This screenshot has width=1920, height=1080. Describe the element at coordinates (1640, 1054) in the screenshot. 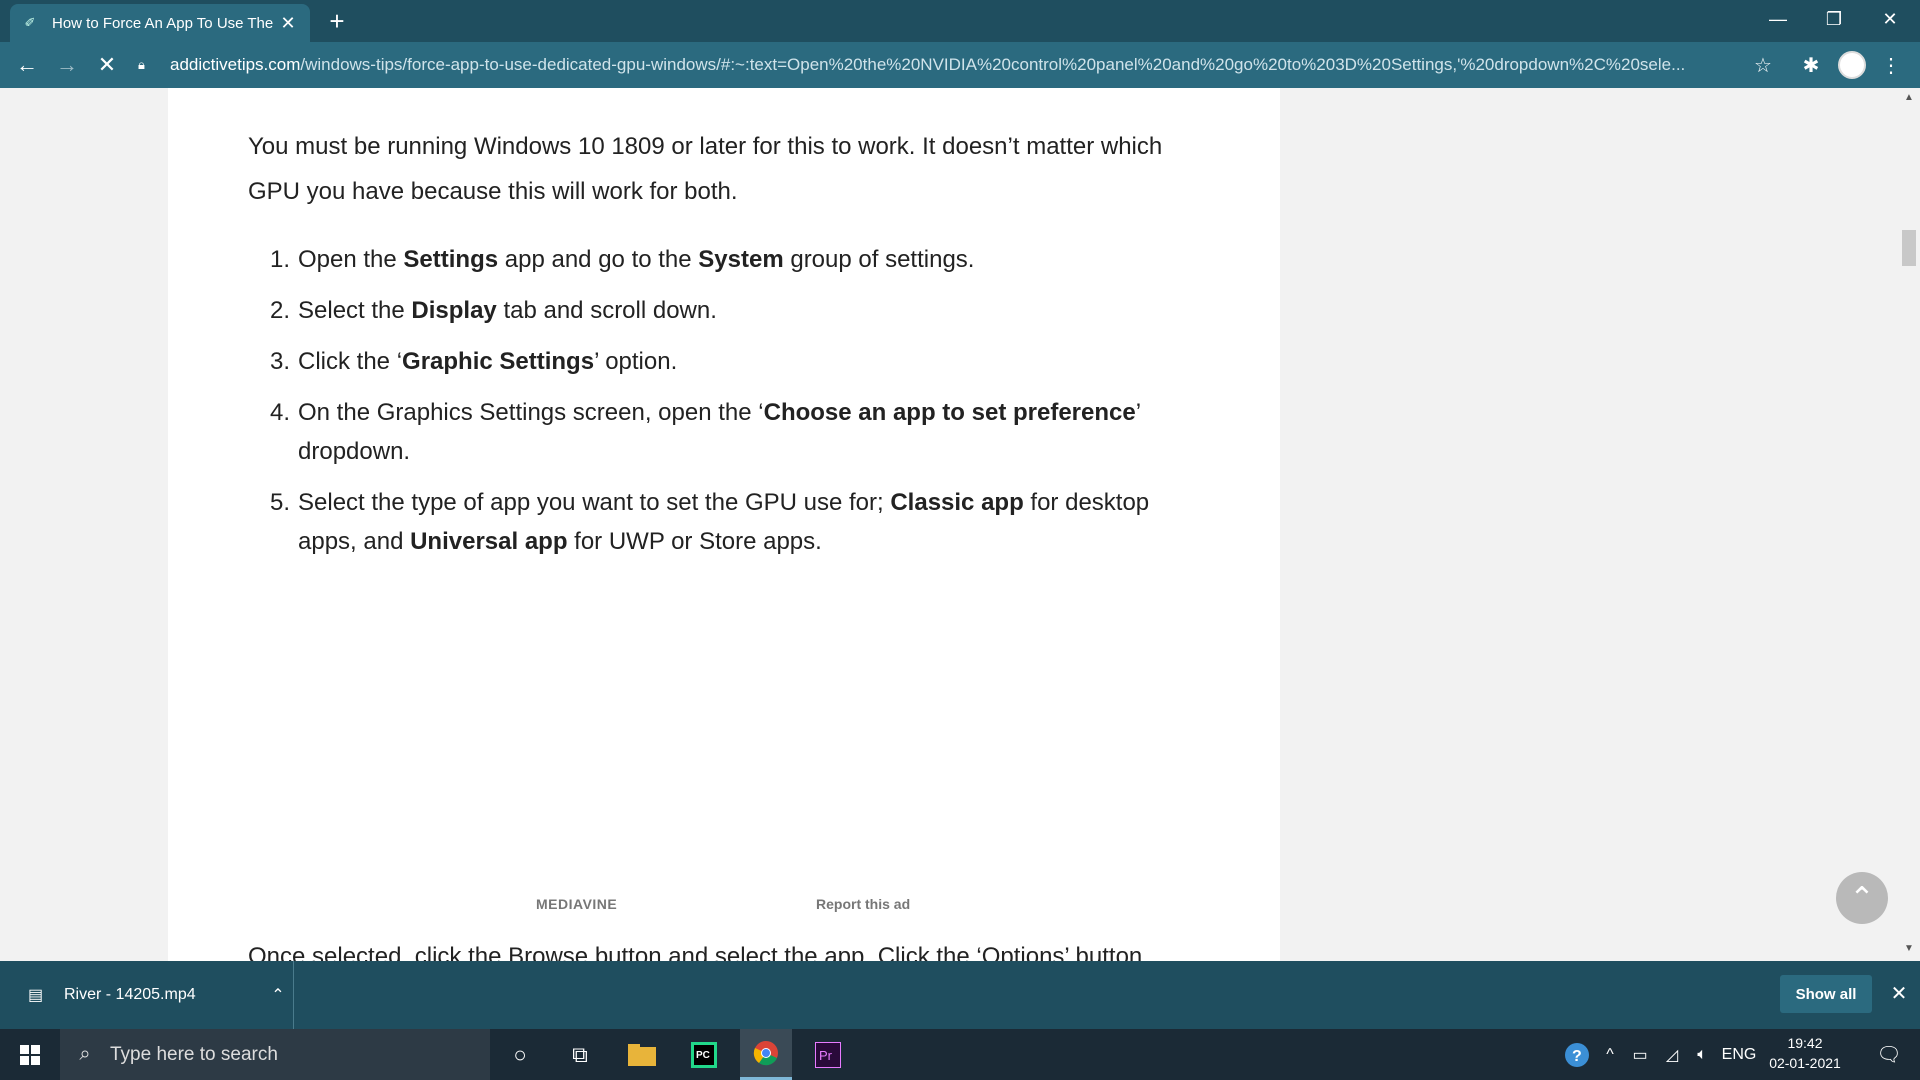

I see `battery-icon: ▭` at that location.